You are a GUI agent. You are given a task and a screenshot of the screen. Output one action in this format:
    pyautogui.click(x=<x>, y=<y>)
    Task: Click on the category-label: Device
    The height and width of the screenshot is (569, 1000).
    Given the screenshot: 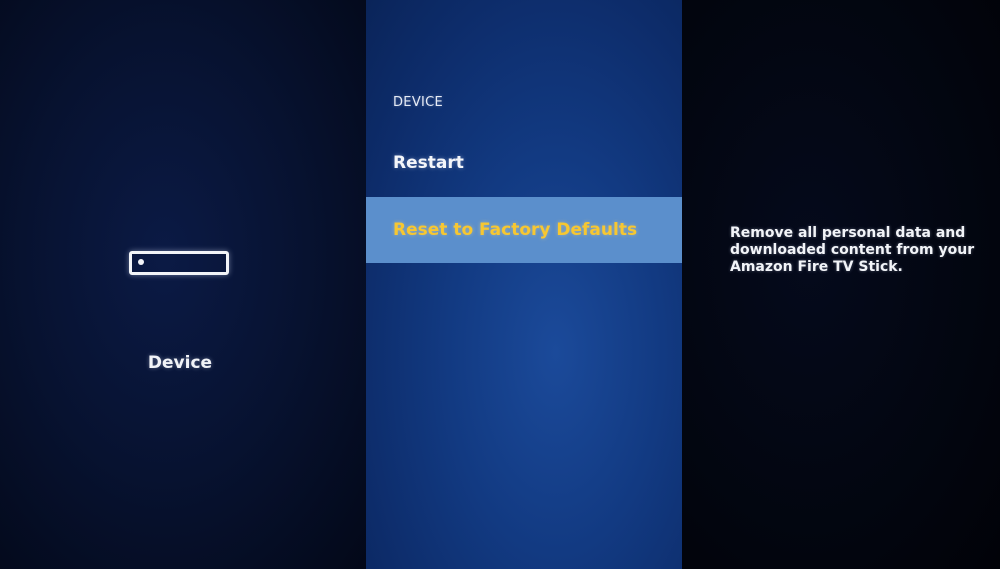 What is the action you would take?
    pyautogui.click(x=180, y=363)
    